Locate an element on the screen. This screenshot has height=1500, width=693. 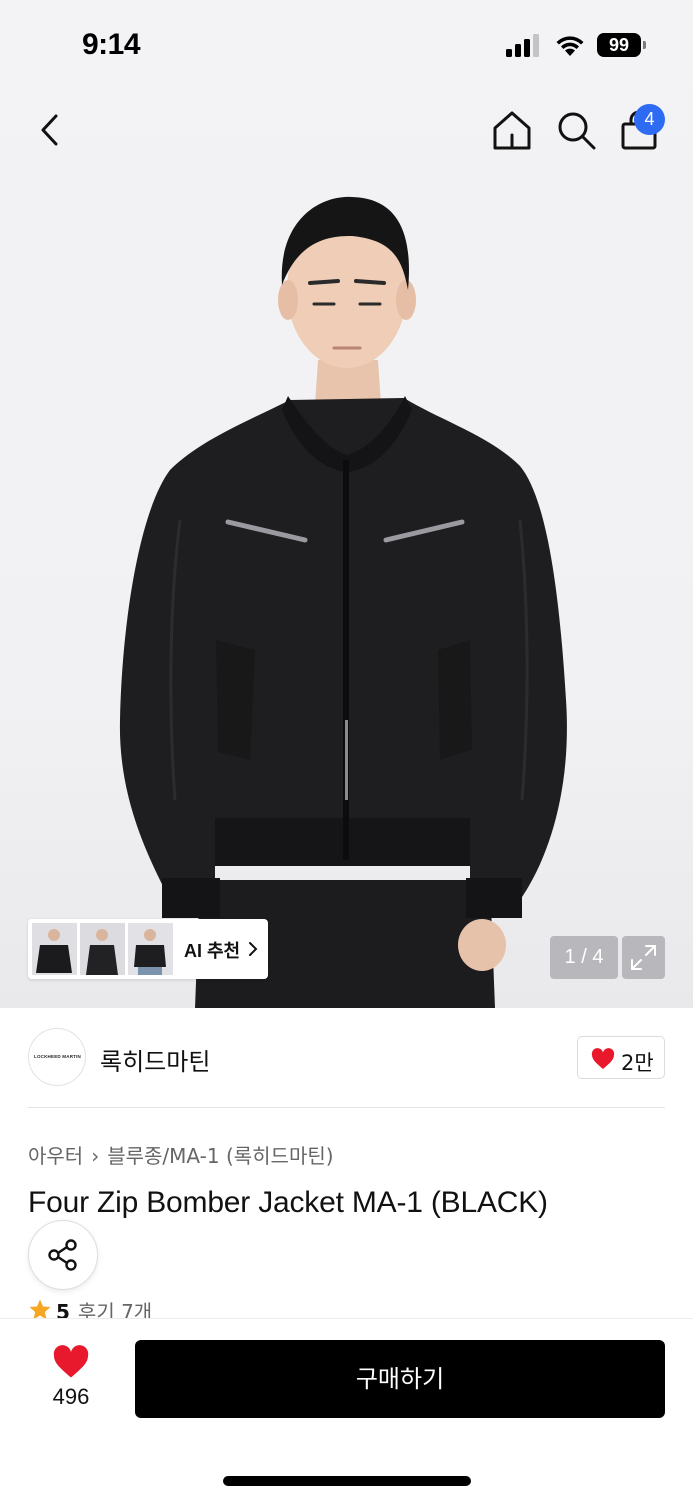
breadcrumb: 아우터 › 블루종/MA-1 (록히드마틴) is located at coordinates (181, 1154).